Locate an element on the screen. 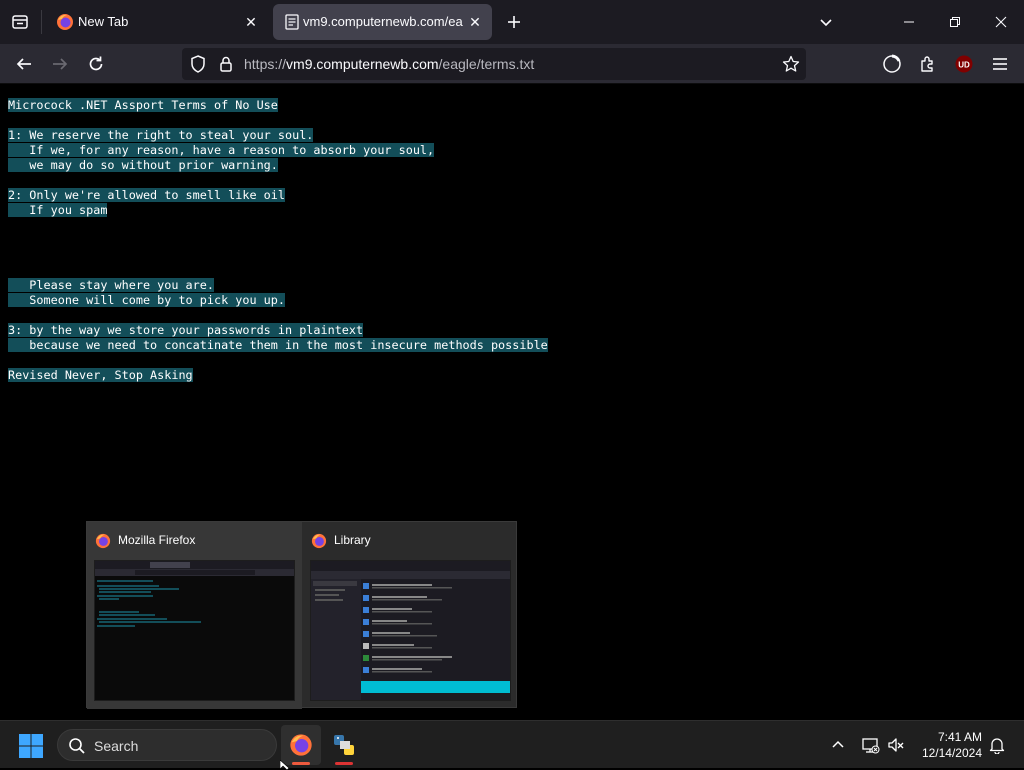 This screenshot has width=1024, height=770. forward-button is located at coordinates (60, 64).